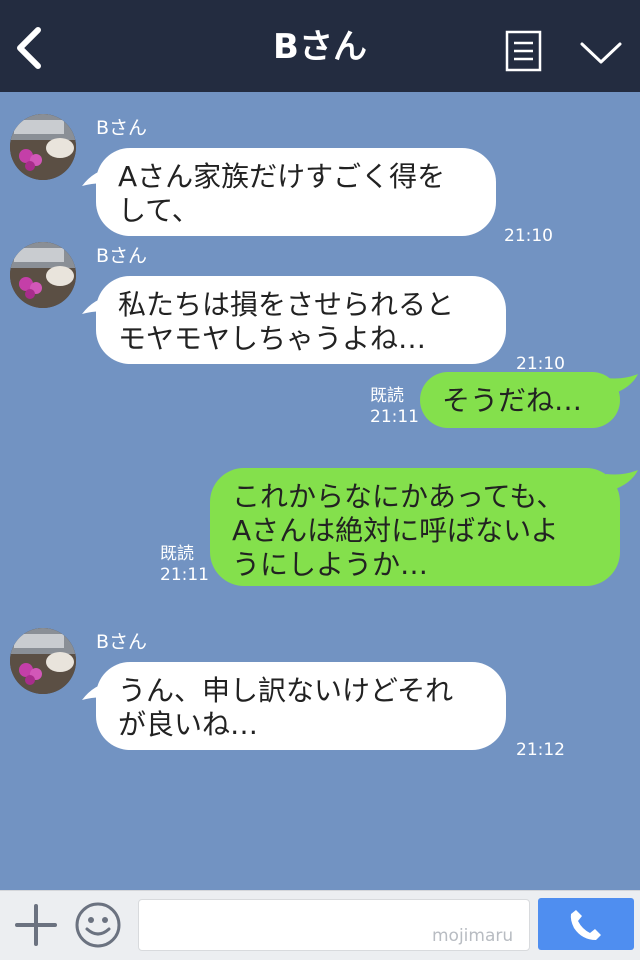 The width and height of the screenshot is (640, 960). What do you see at coordinates (473, 936) in the screenshot?
I see `watermark: mojimaru` at bounding box center [473, 936].